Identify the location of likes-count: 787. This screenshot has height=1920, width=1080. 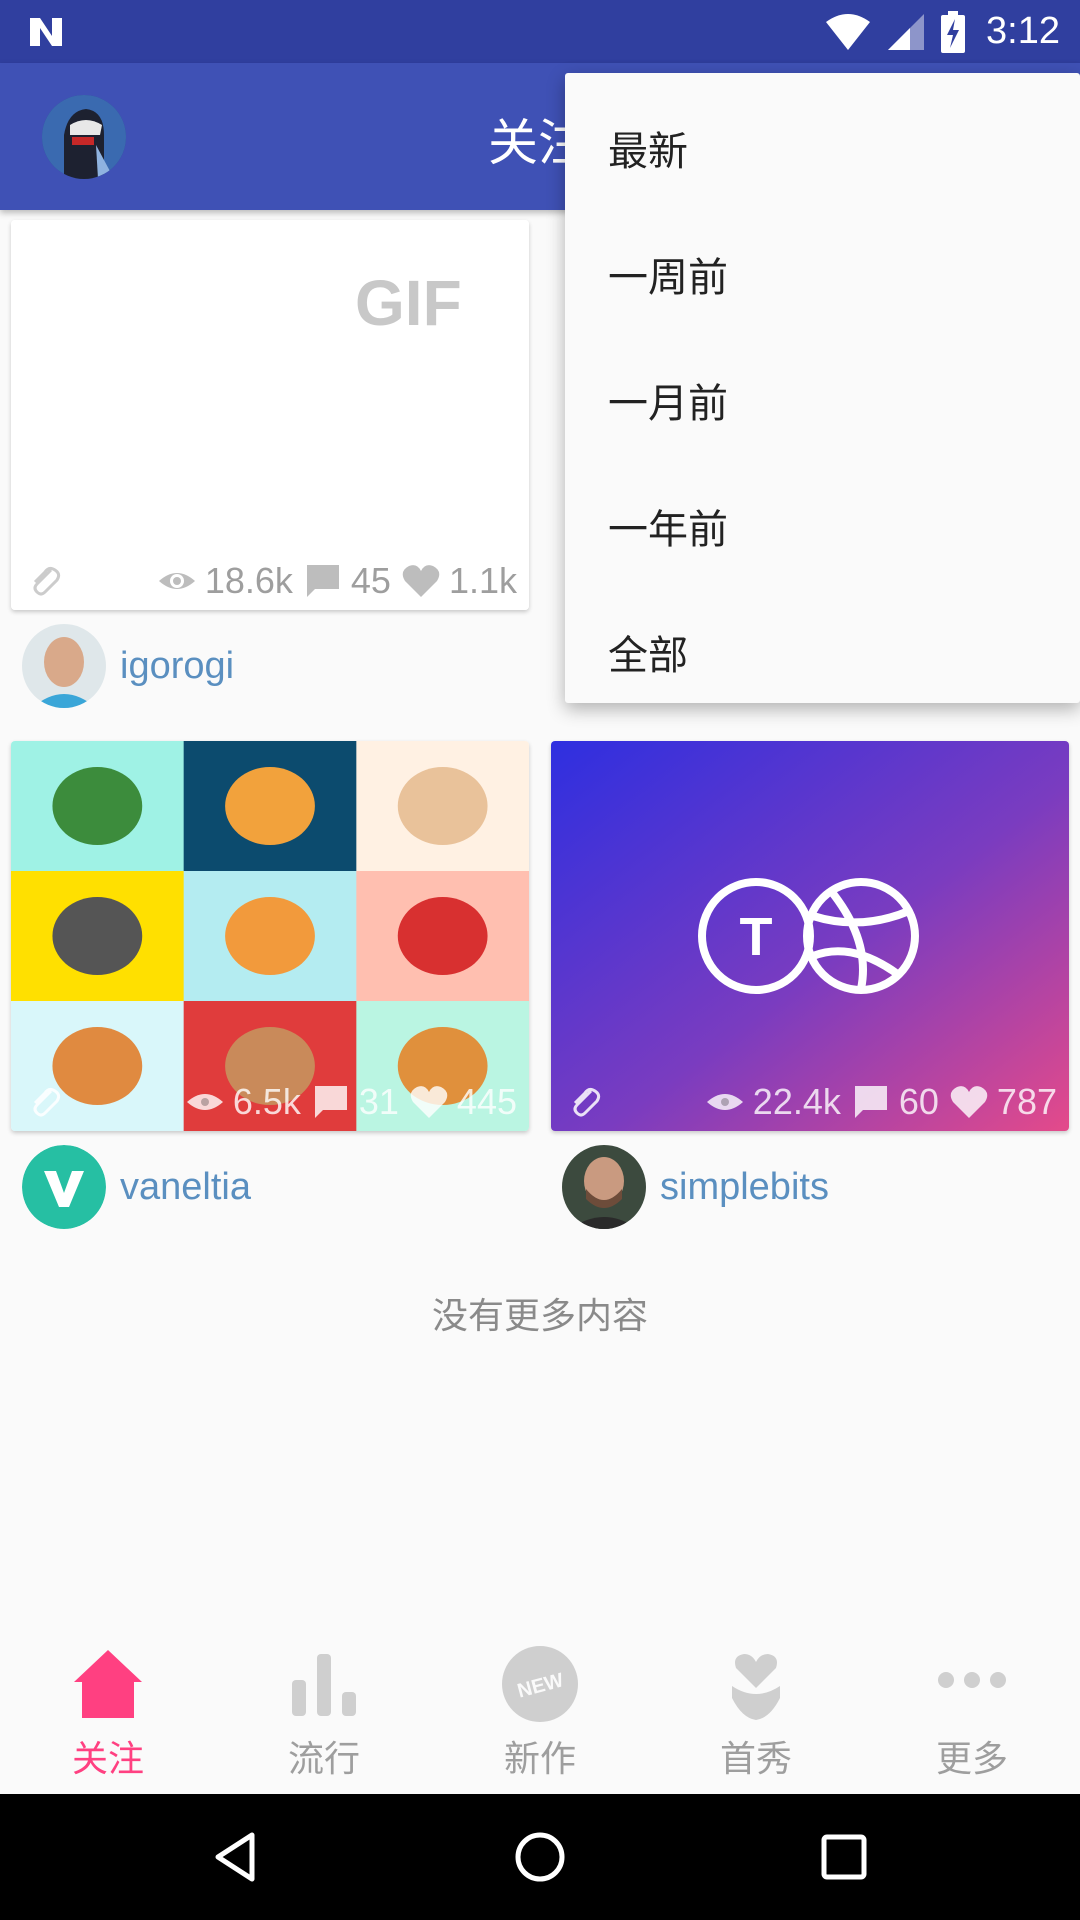
(1026, 1101).